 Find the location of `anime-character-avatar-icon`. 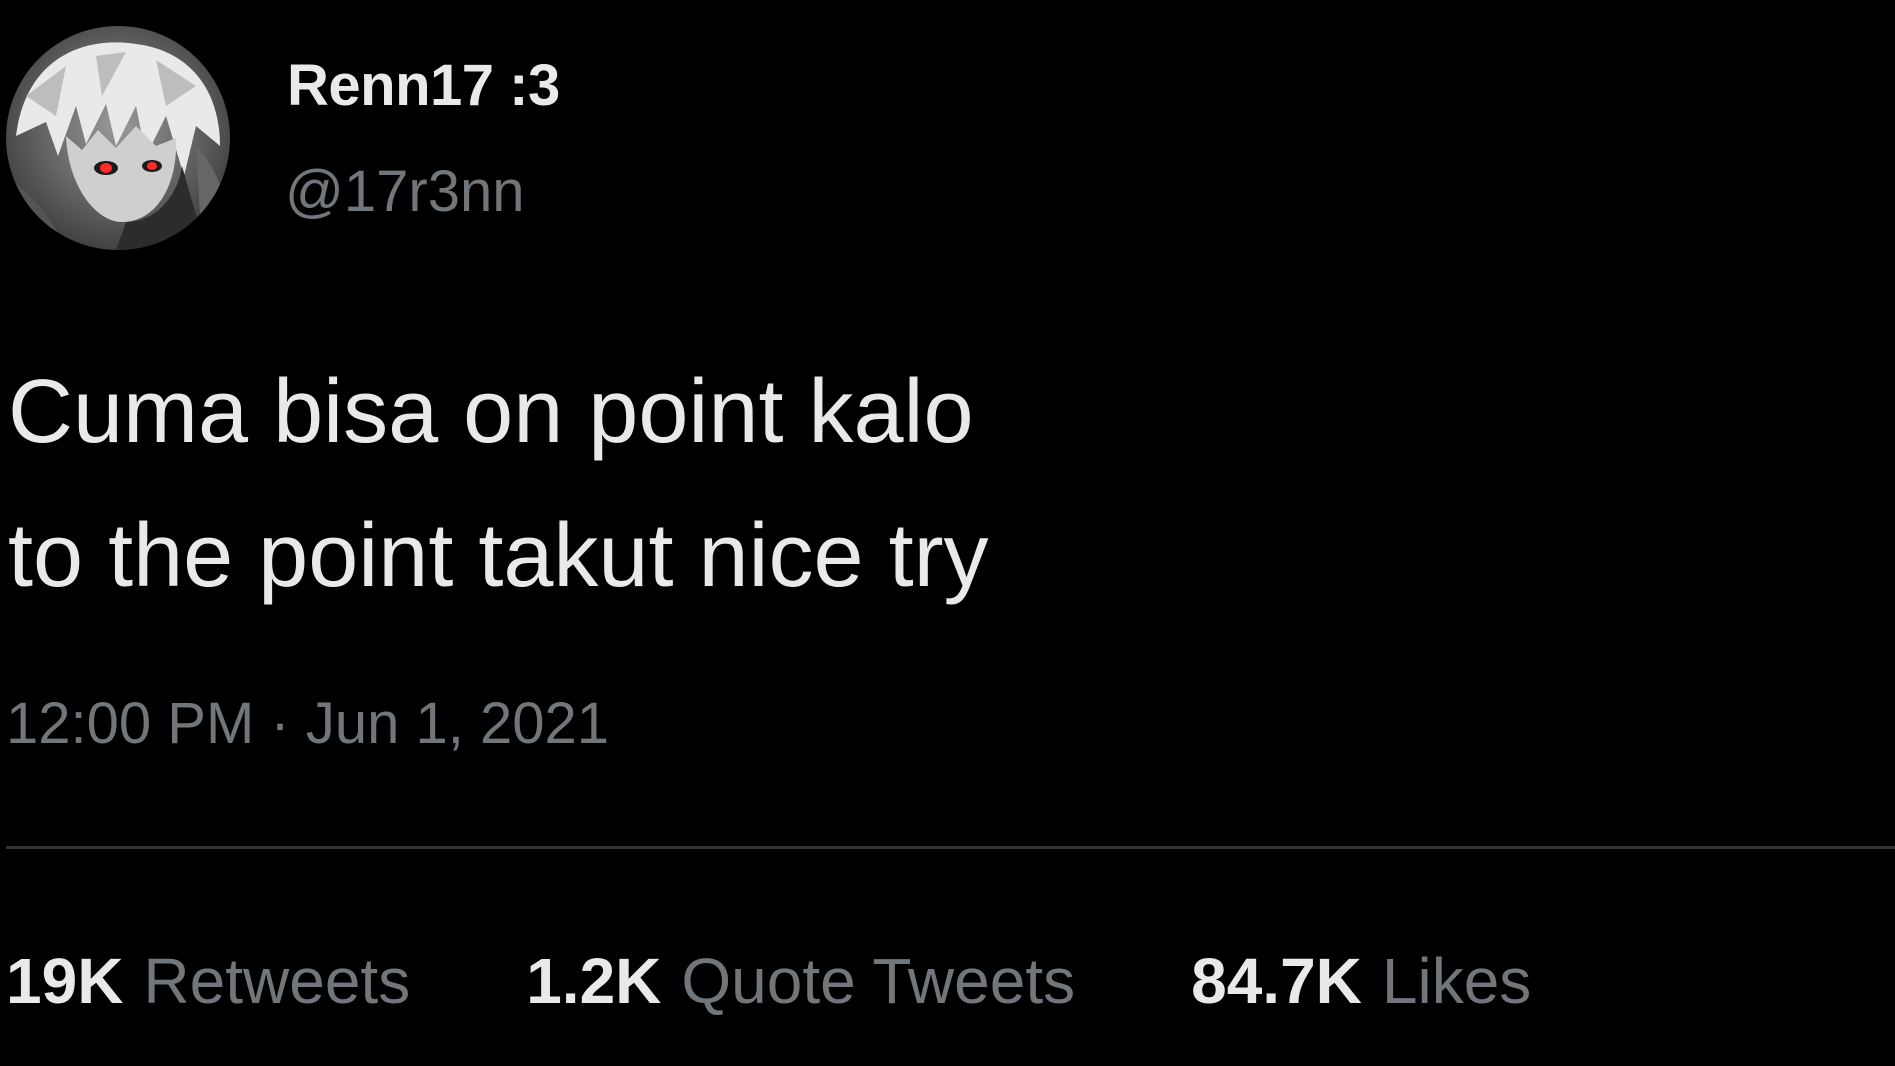

anime-character-avatar-icon is located at coordinates (118, 138).